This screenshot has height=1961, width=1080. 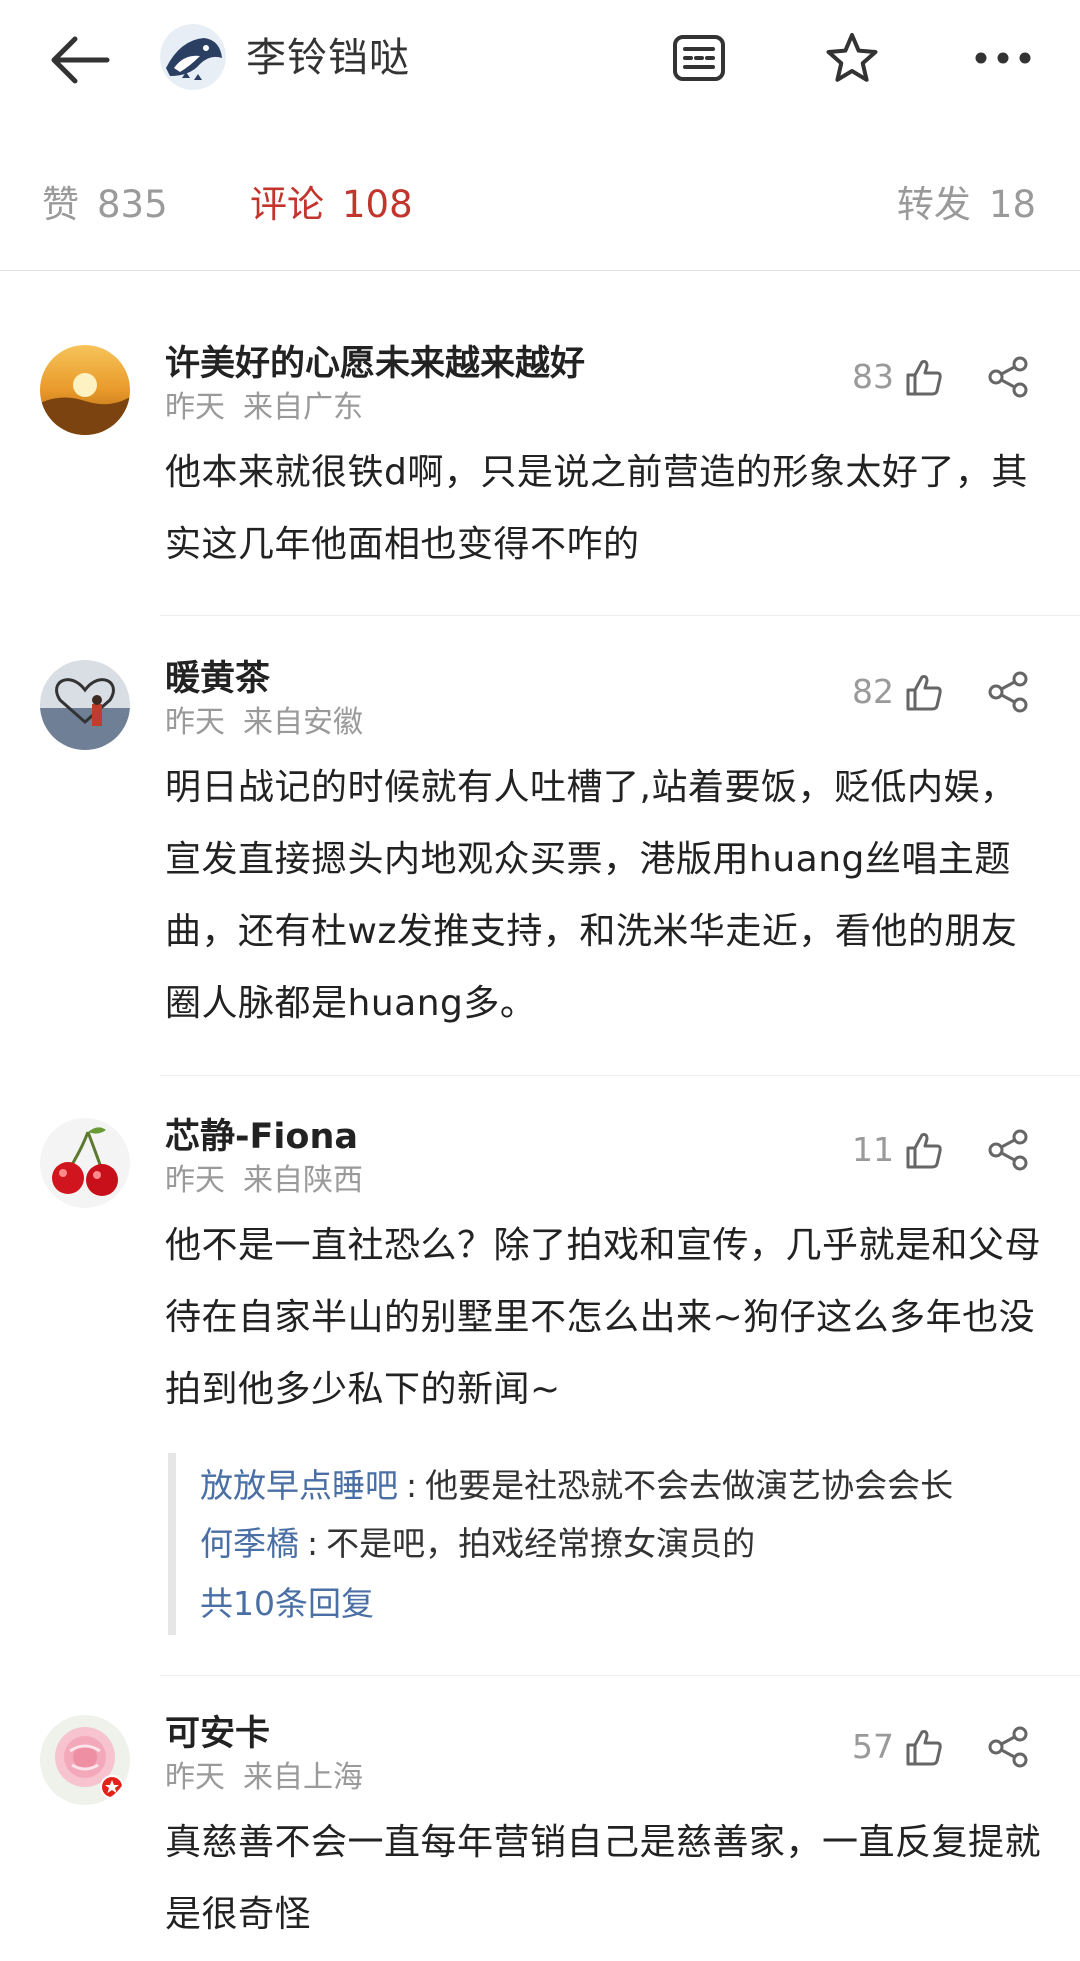 I want to click on comment-username: 暖黄茶, so click(x=217, y=679).